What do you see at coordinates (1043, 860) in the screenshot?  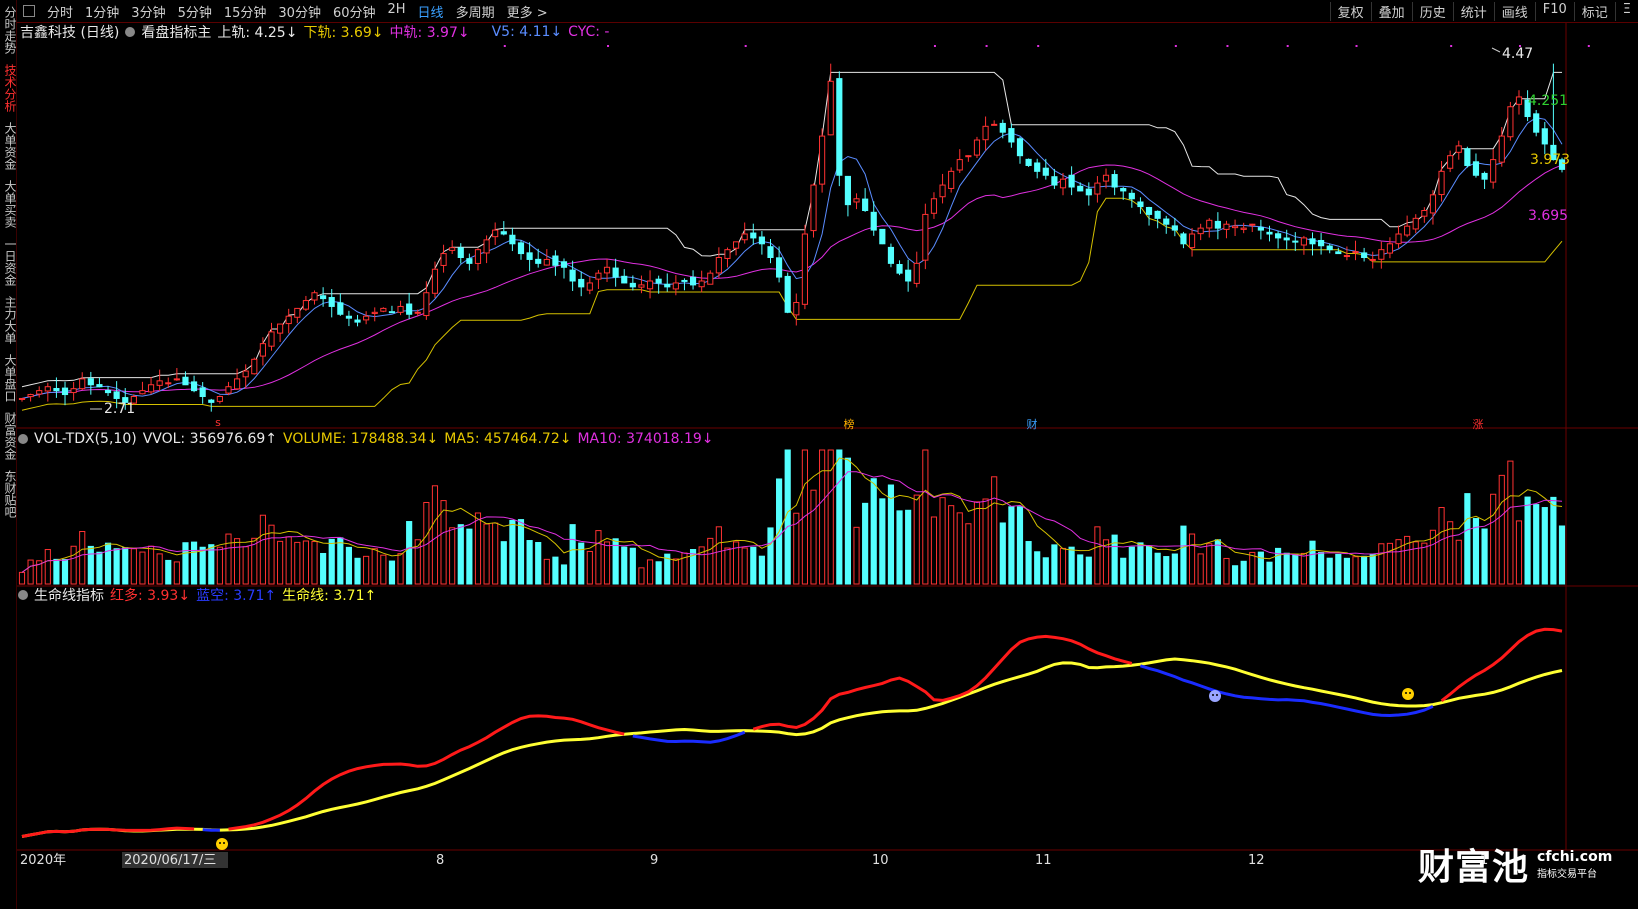 I see `xaxis-label-5: 11` at bounding box center [1043, 860].